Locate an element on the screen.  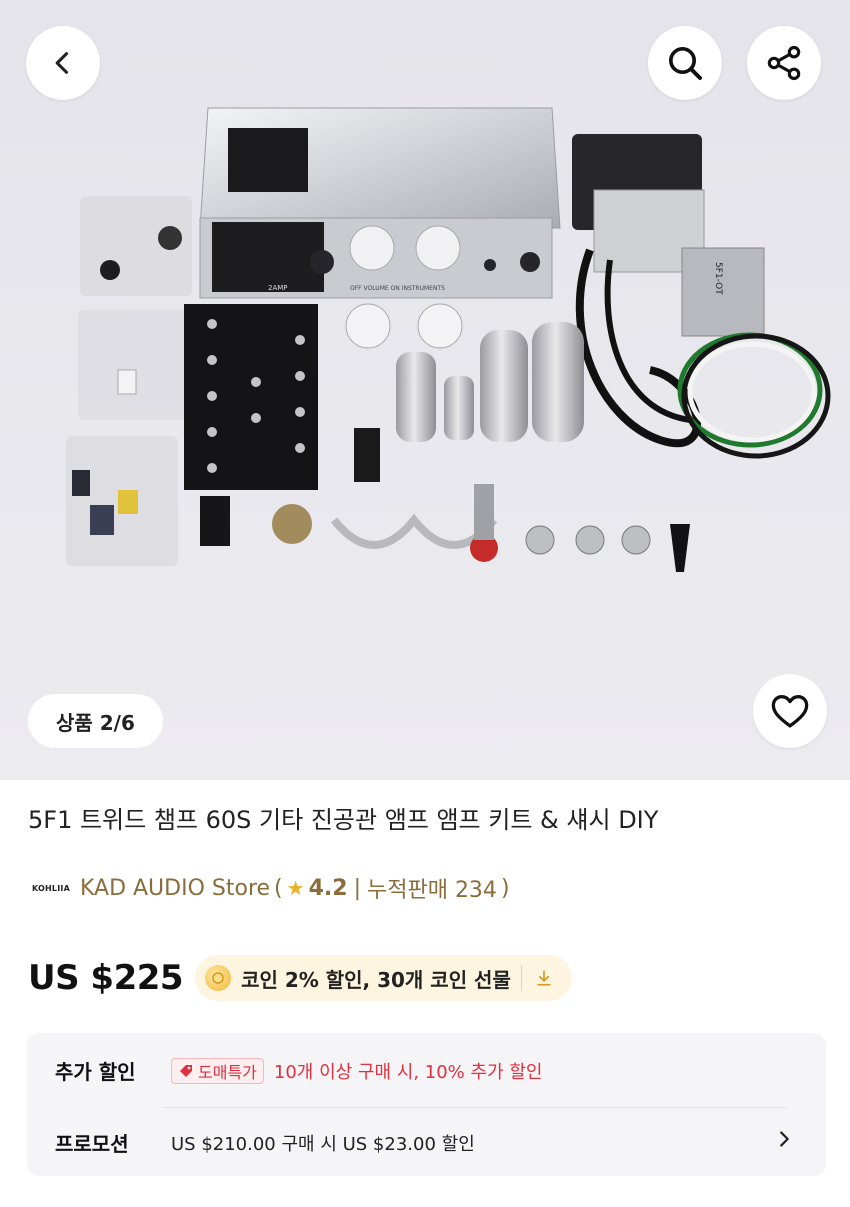
product-price: US $225 is located at coordinates (106, 978).